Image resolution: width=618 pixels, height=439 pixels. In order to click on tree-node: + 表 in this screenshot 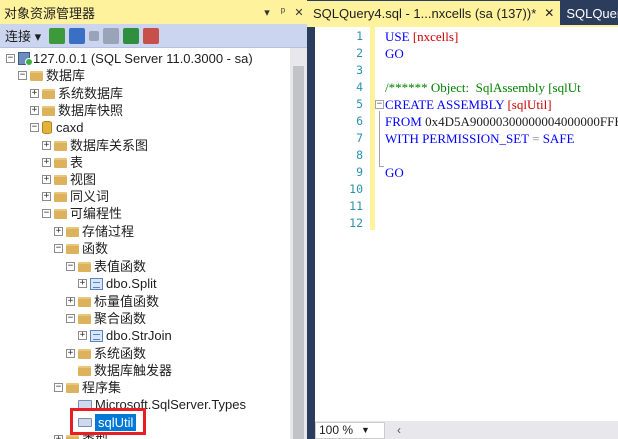, I will do `click(62, 162)`.